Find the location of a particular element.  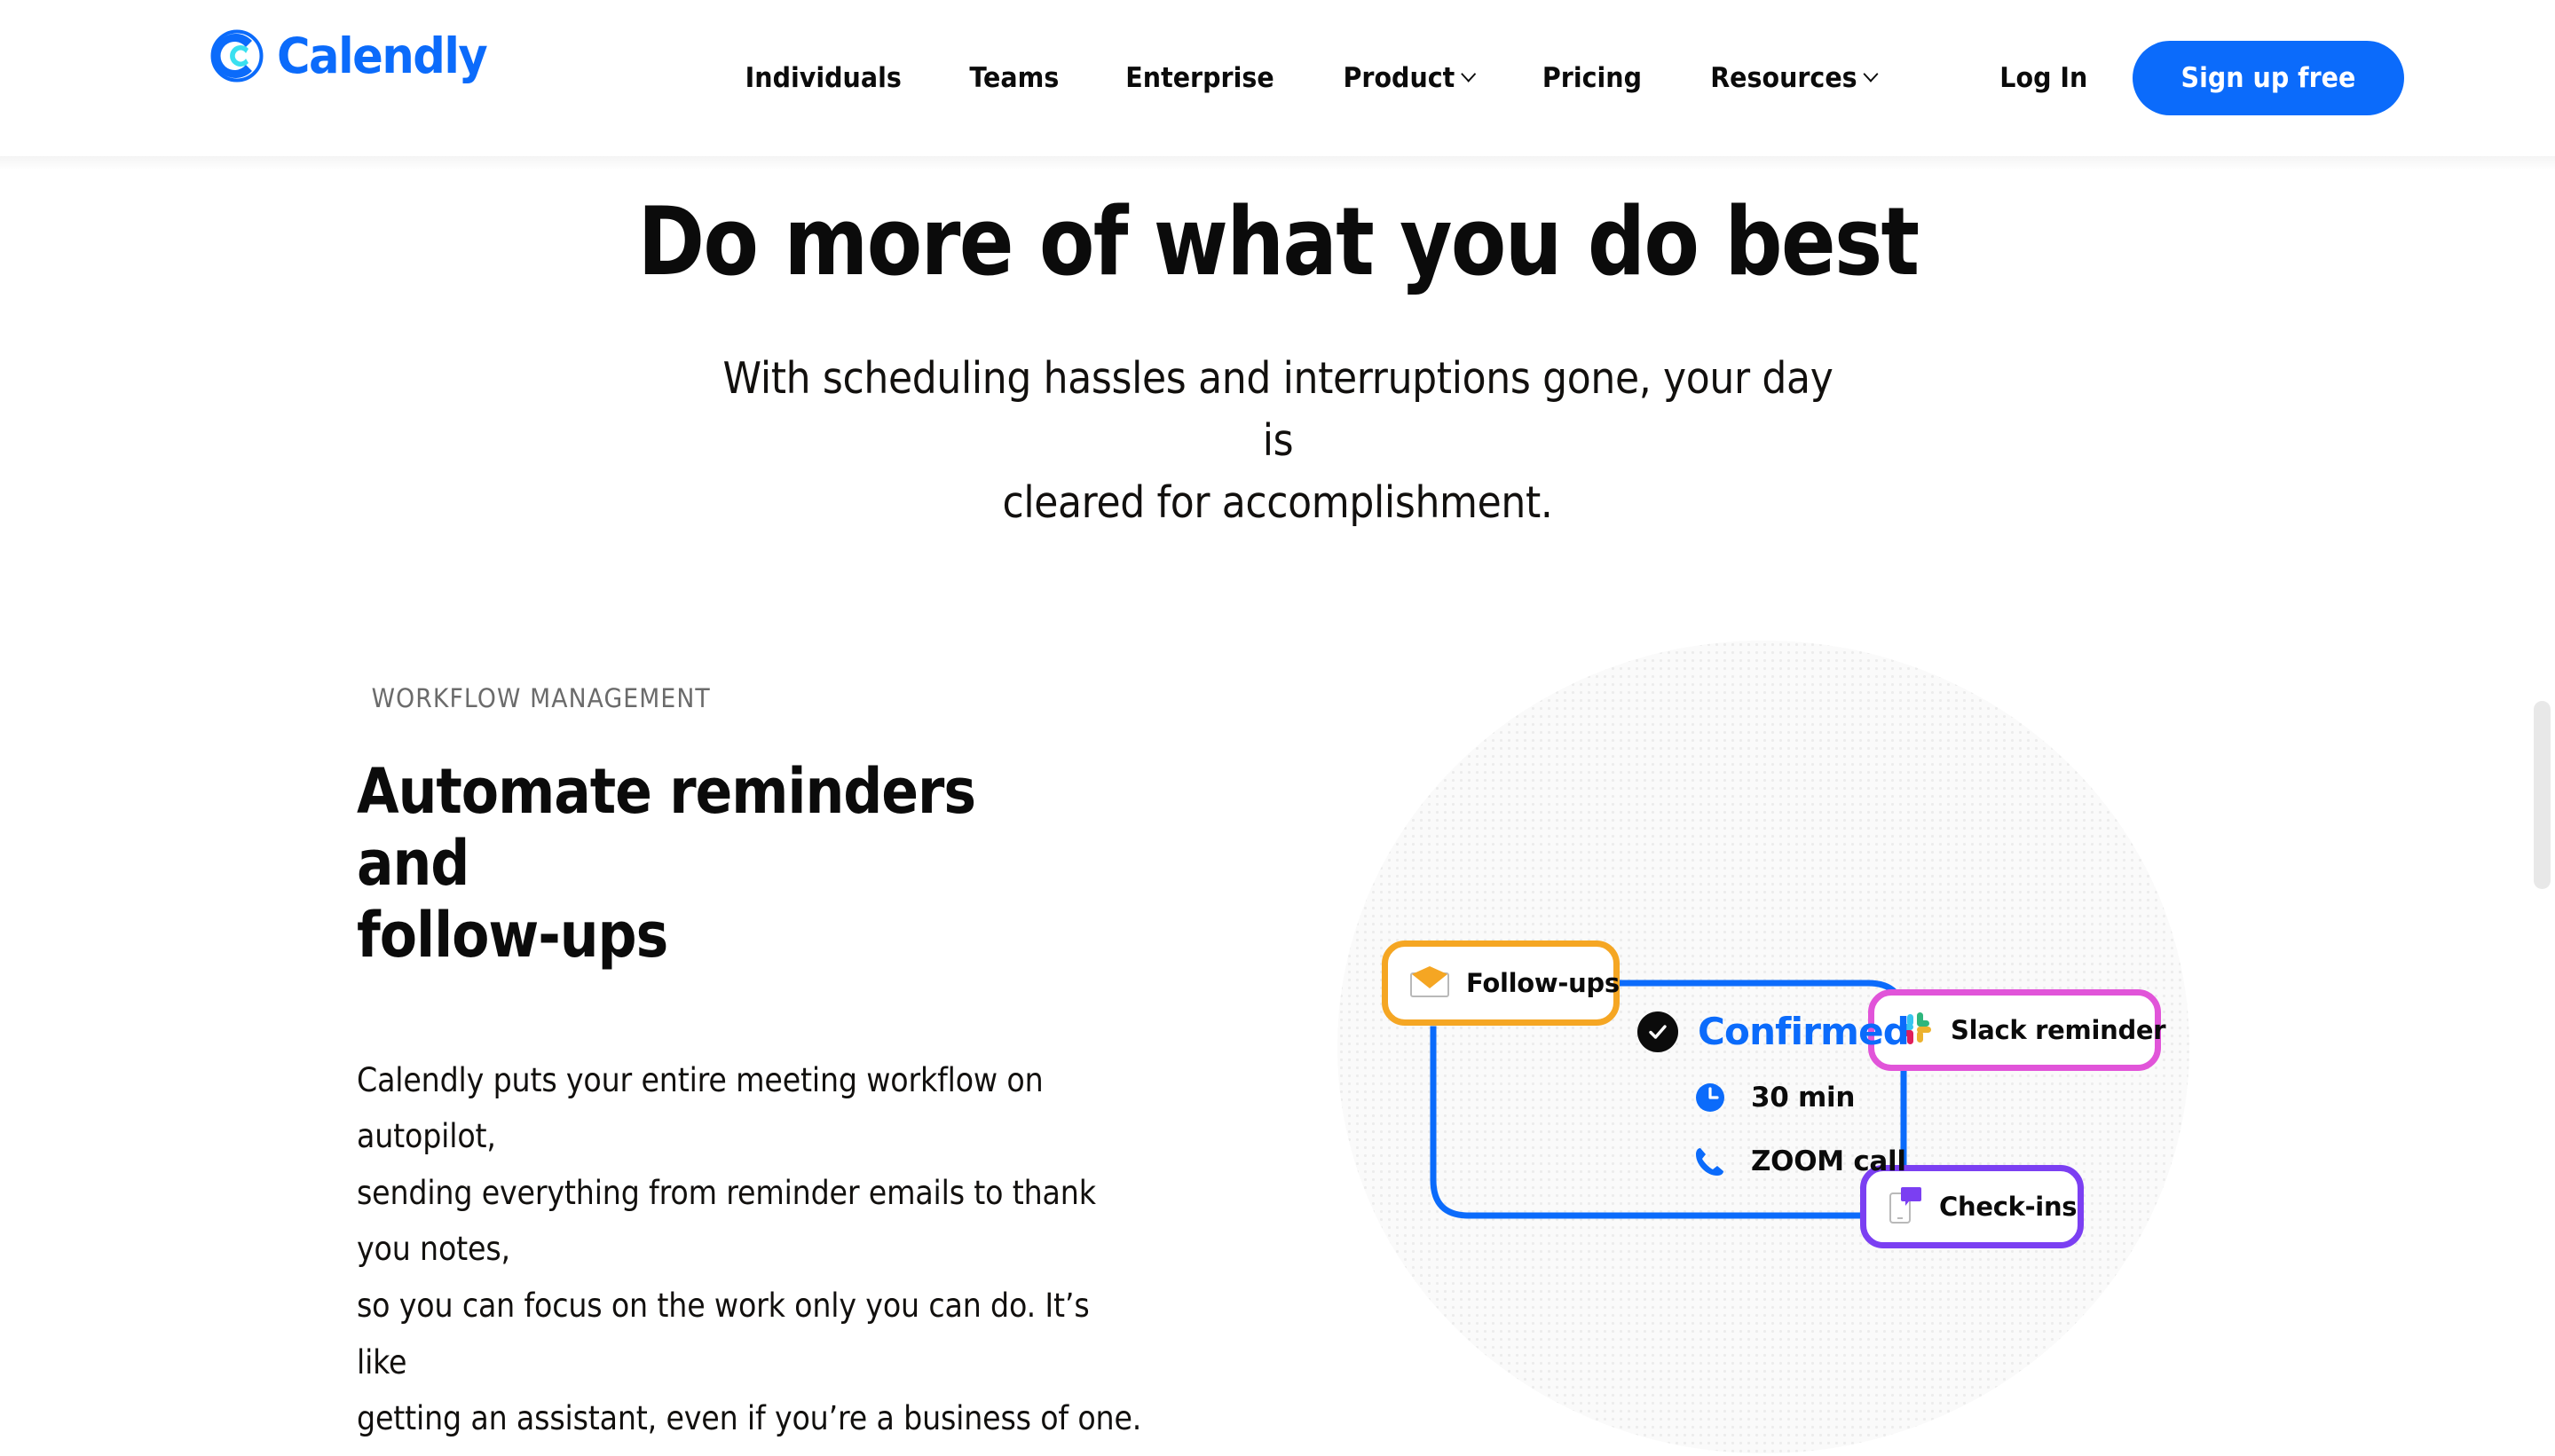

signup-label: Sign up free is located at coordinates (2268, 78).